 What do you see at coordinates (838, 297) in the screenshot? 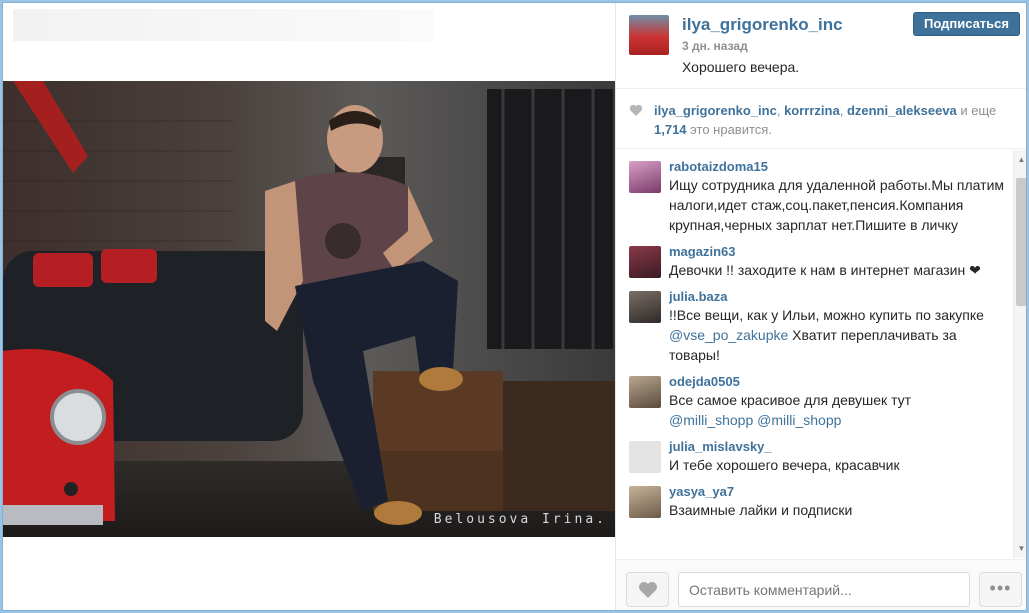
I see `commenter-username: julia.baza` at bounding box center [838, 297].